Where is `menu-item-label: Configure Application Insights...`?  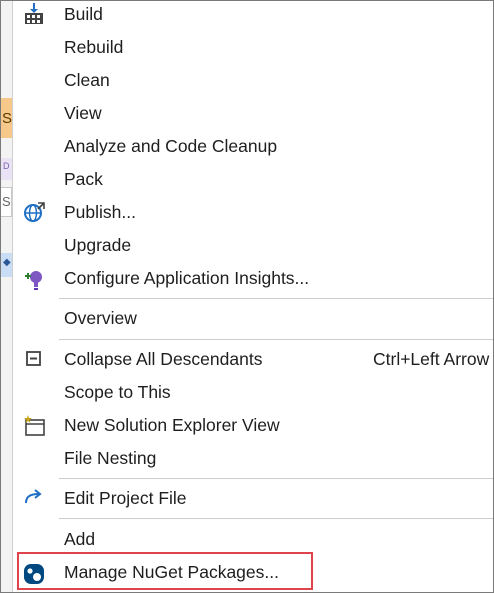 menu-item-label: Configure Application Insights... is located at coordinates (187, 278).